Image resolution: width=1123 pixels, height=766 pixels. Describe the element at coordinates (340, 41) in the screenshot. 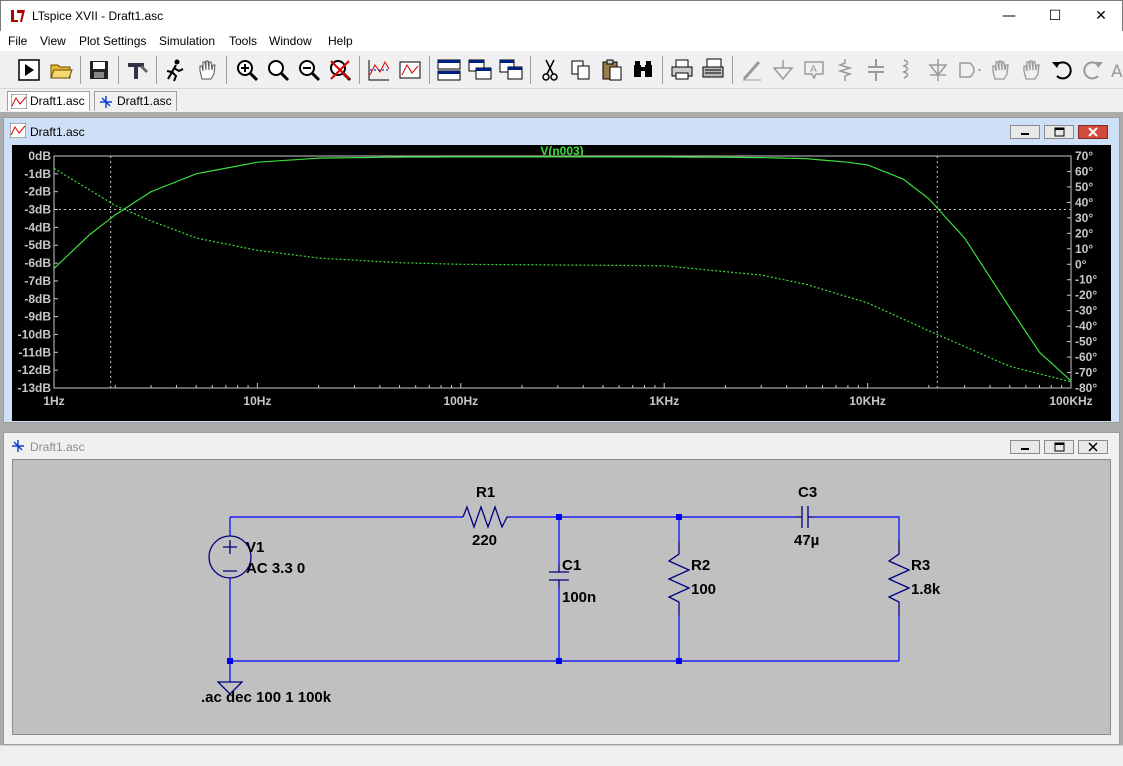

I see `menu-help: Help` at that location.